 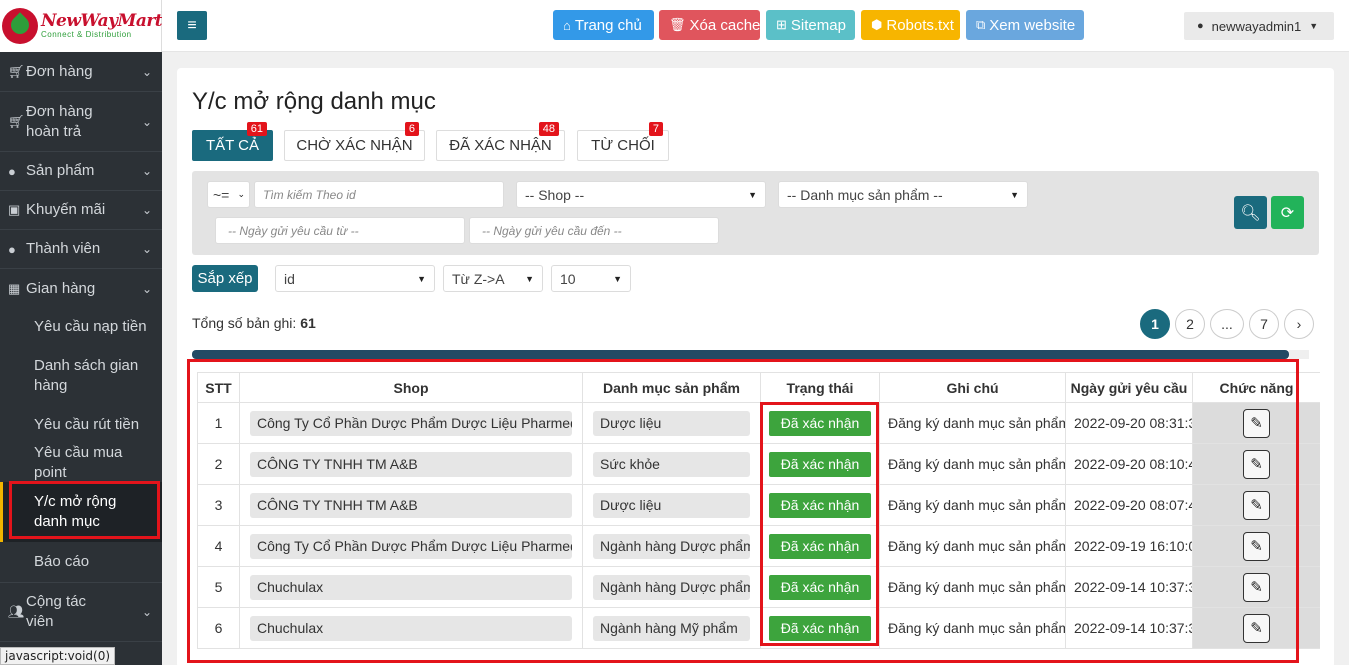 I want to click on logo: NewWayMart Connect & Distribution, so click(x=81, y=26).